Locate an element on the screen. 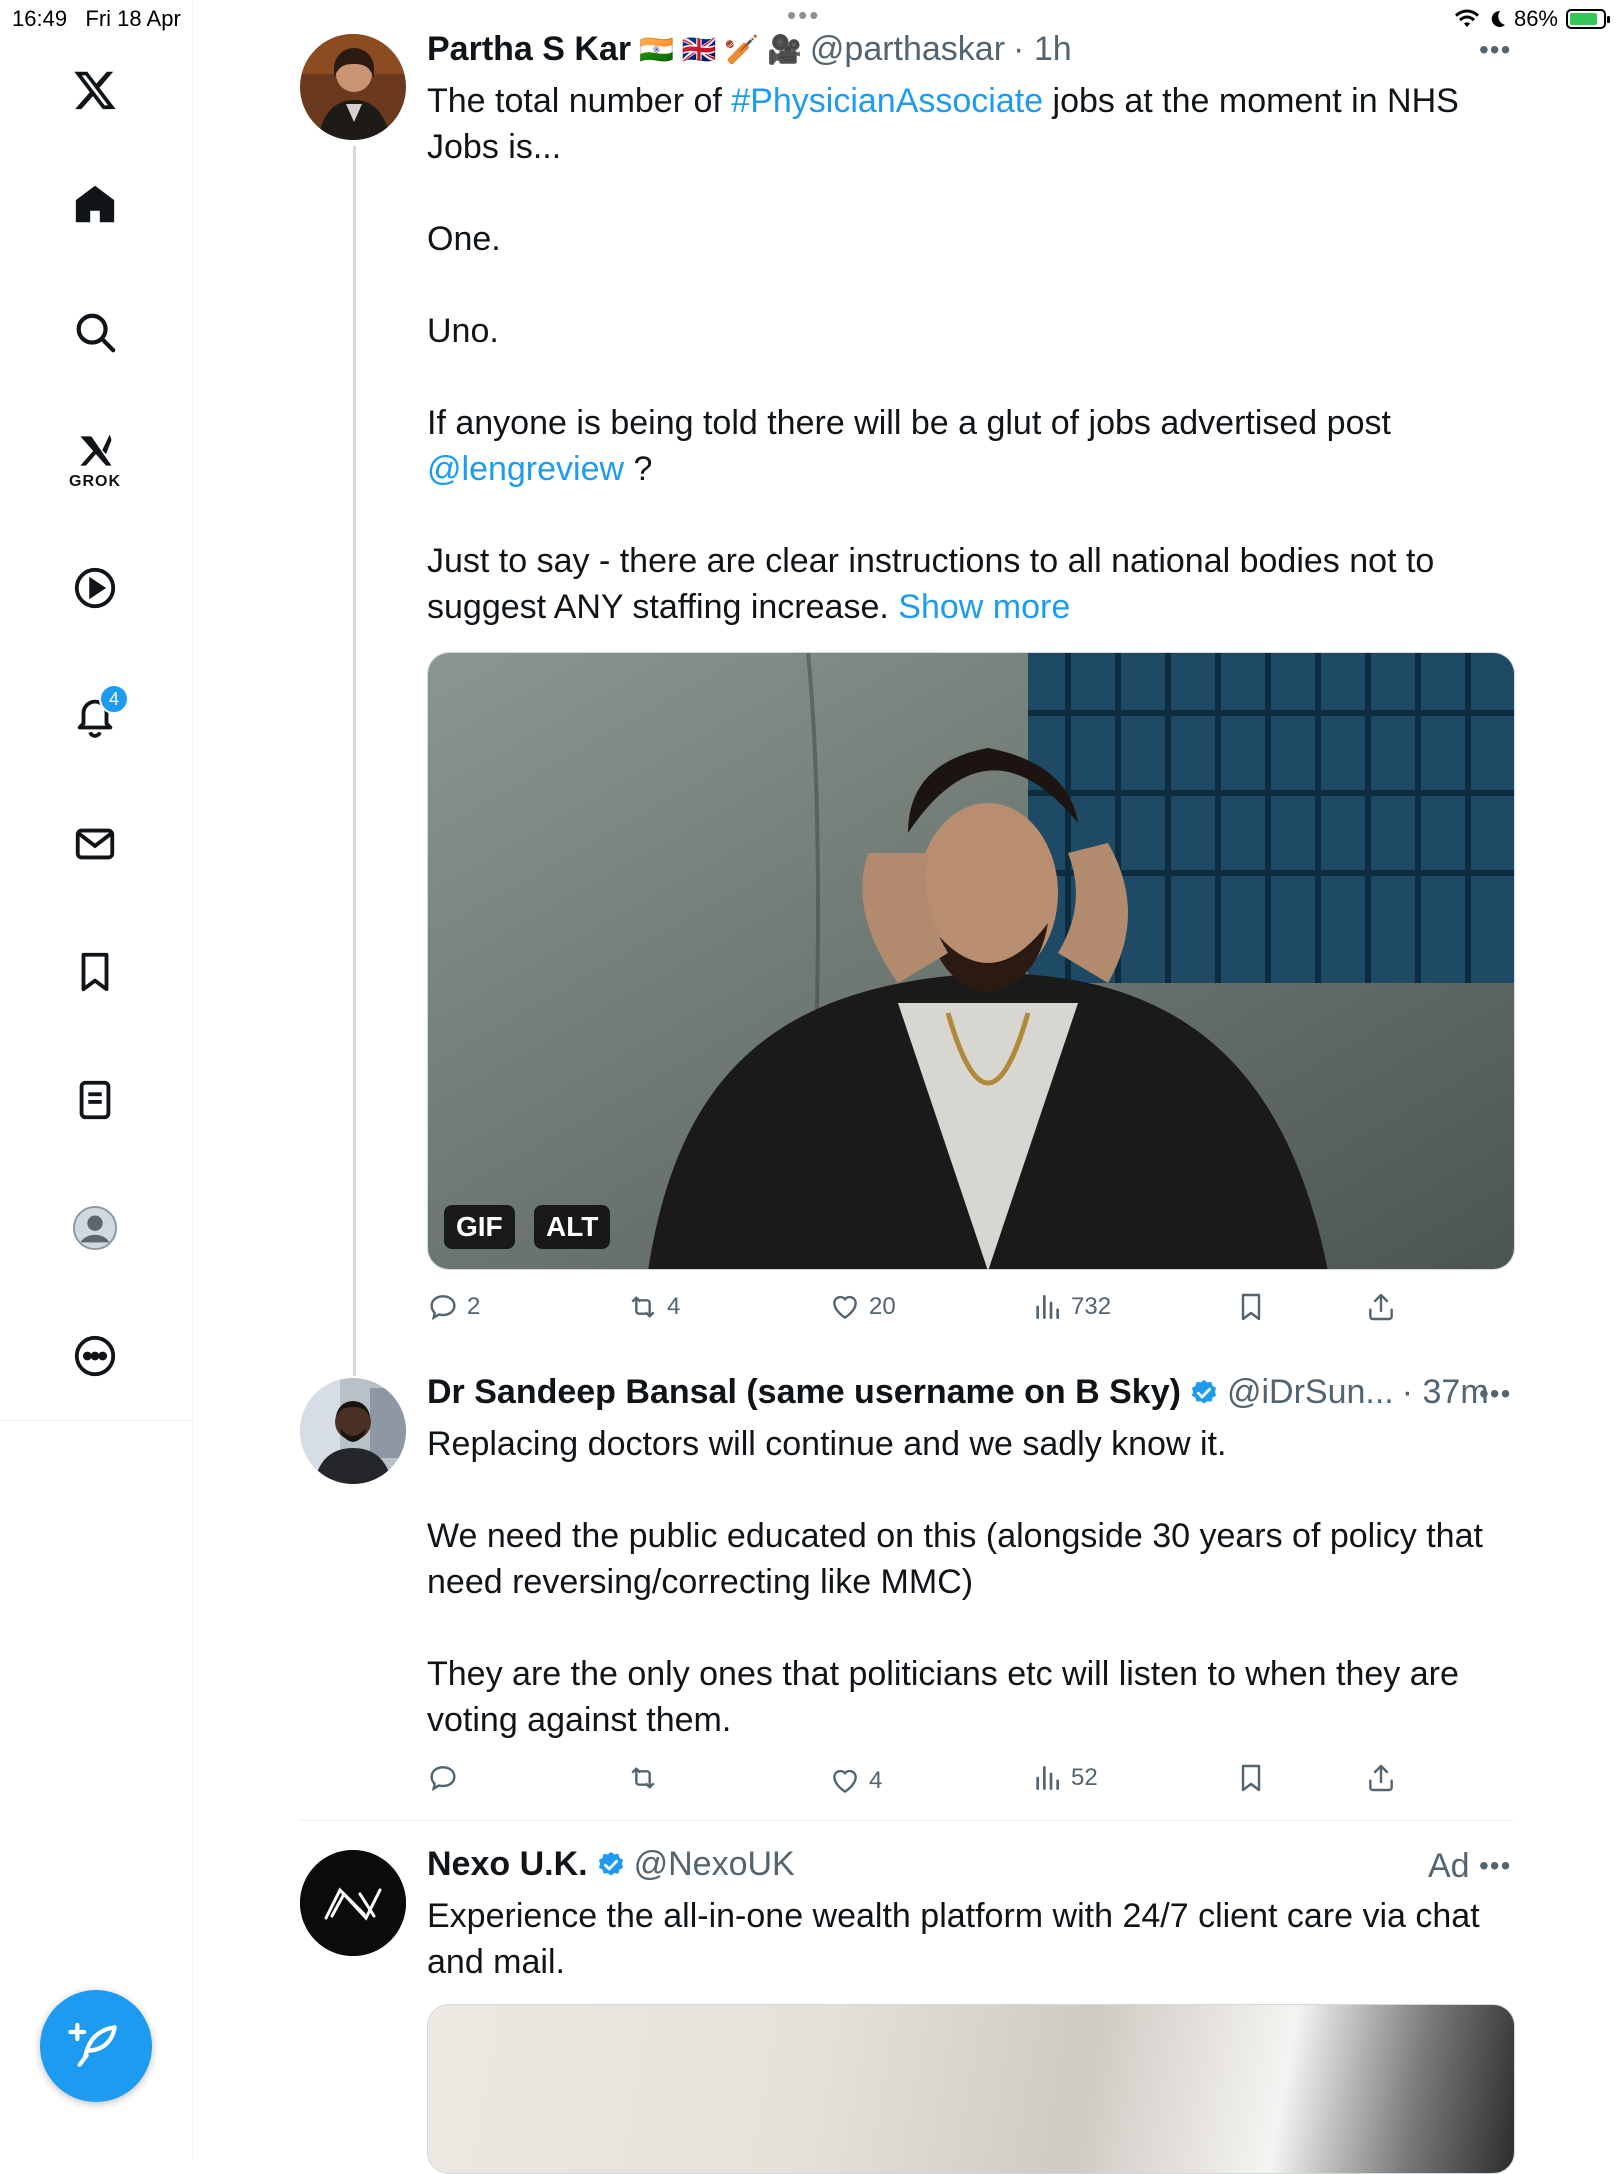  sidebar-divider is located at coordinates (96, 1420).